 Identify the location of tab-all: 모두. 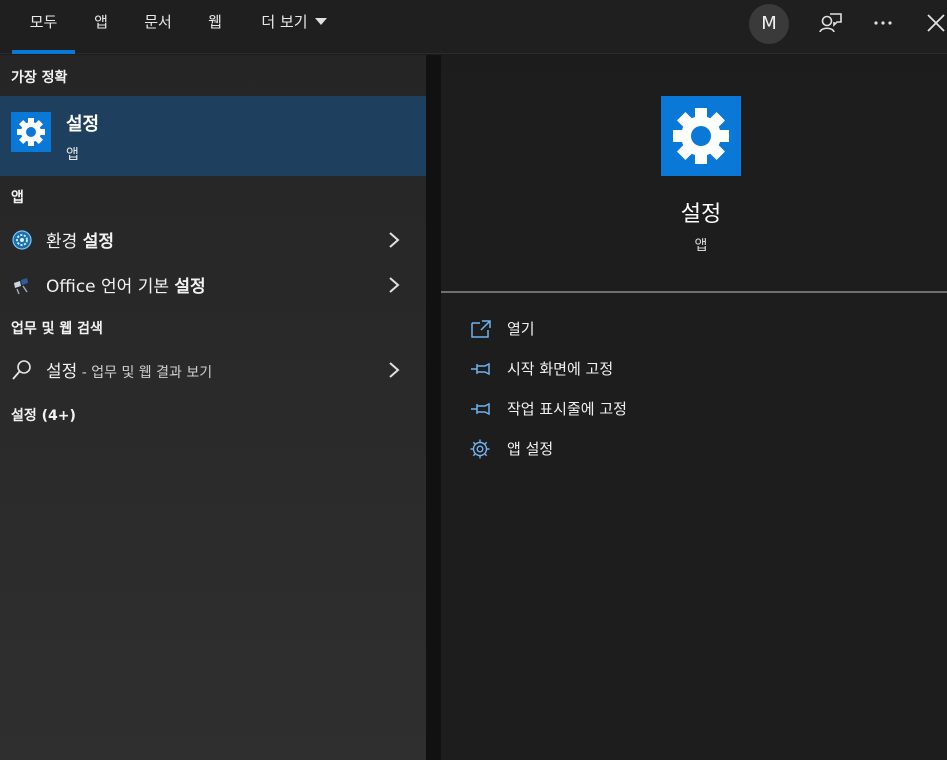
(43, 27).